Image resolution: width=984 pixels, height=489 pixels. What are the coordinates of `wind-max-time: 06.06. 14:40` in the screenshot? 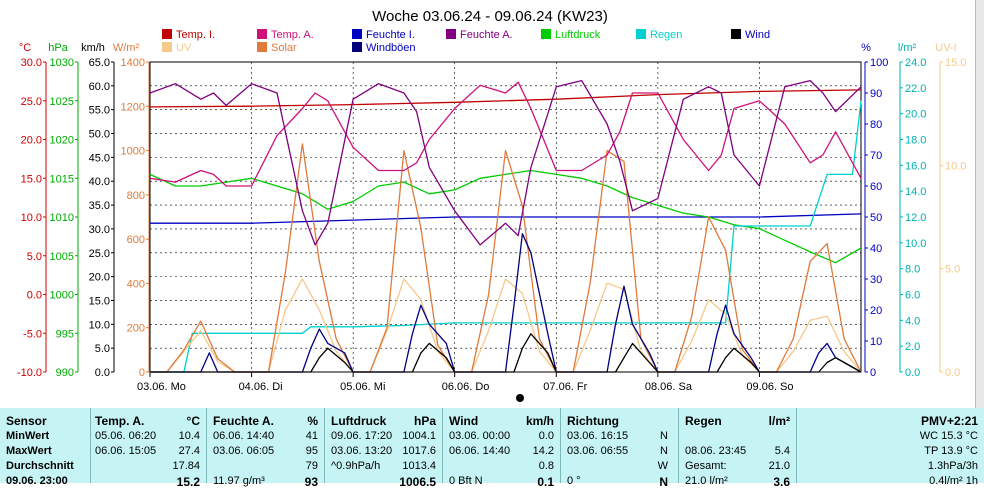 It's located at (480, 451).